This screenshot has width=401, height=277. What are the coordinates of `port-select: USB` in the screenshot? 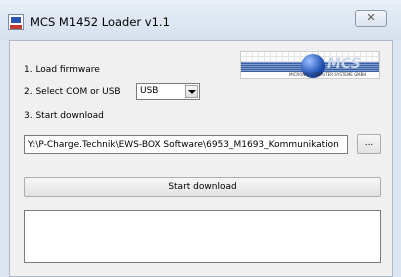 It's located at (168, 91).